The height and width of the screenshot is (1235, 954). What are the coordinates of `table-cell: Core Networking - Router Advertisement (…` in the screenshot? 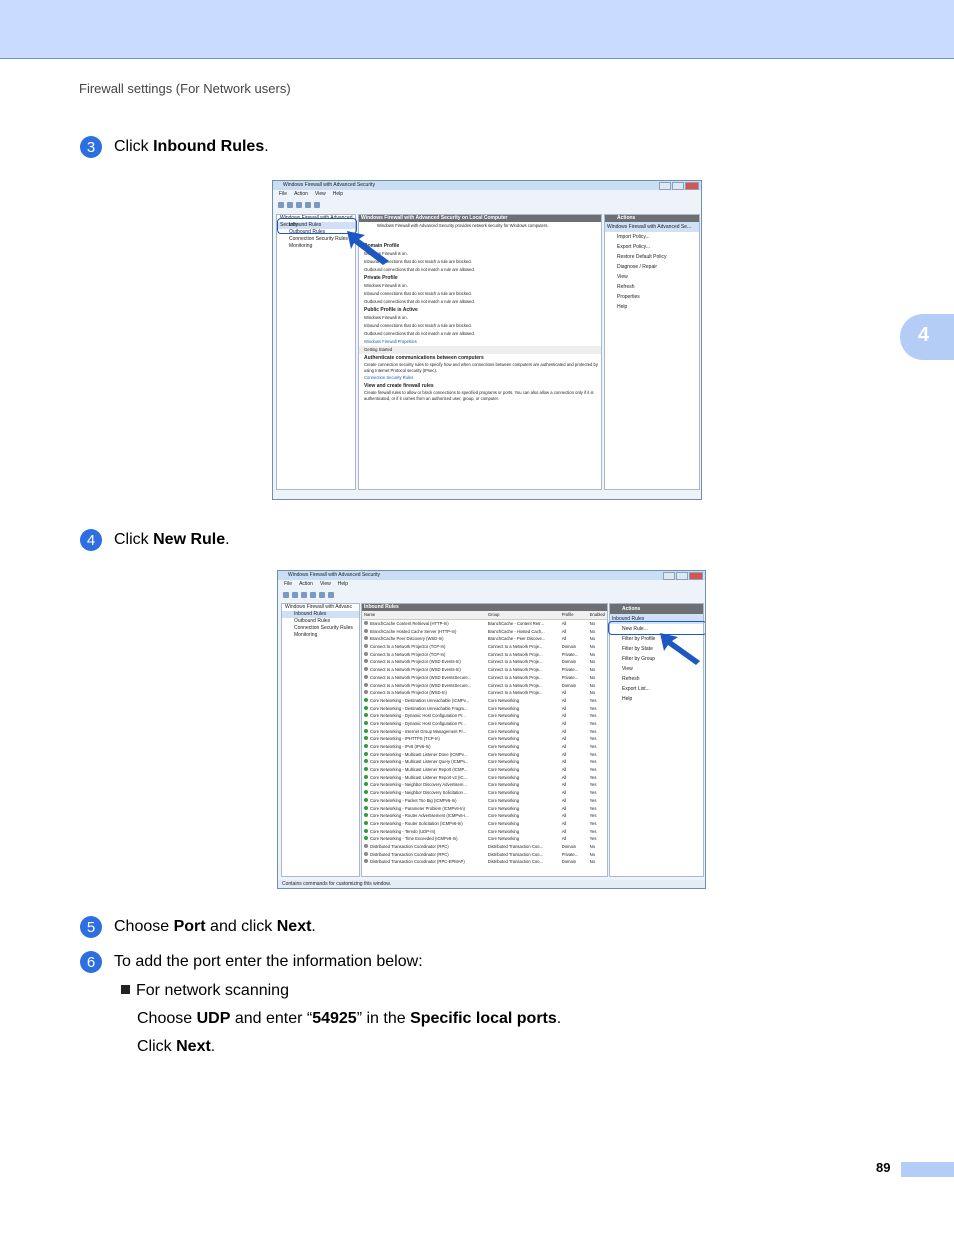 It's located at (419, 816).